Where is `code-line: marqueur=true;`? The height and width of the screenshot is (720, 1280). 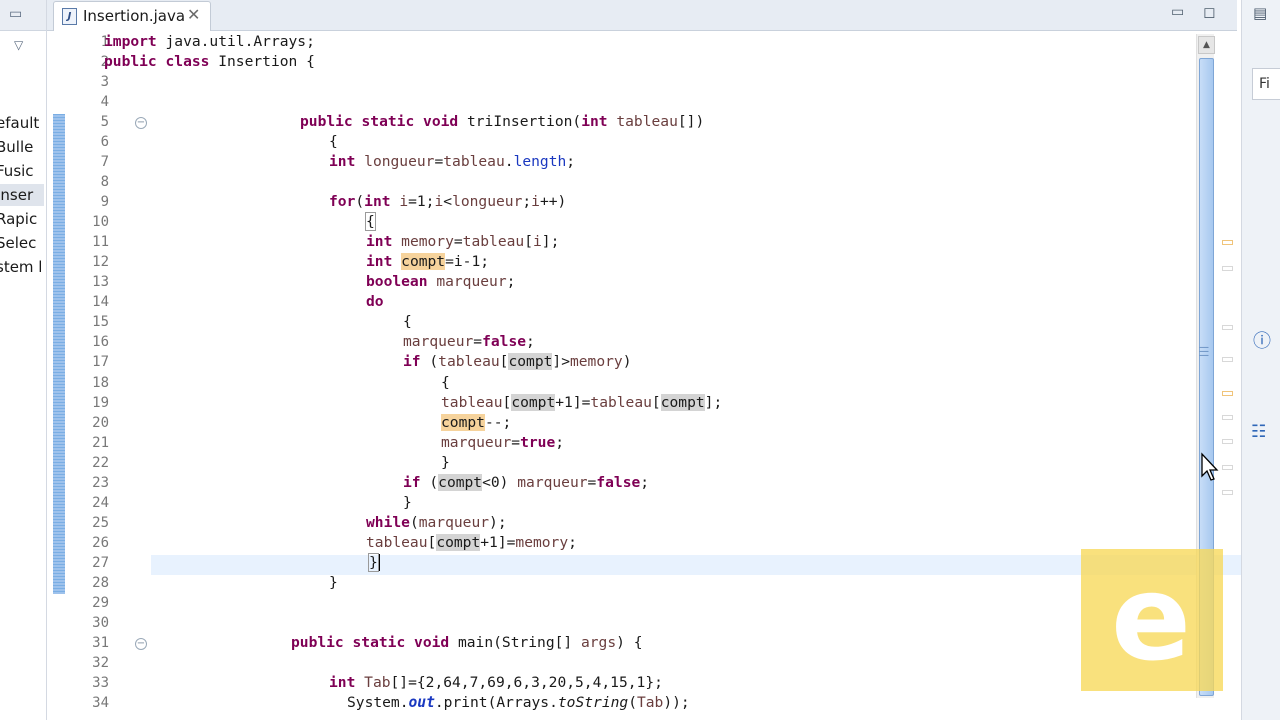 code-line: marqueur=true; is located at coordinates (502, 442).